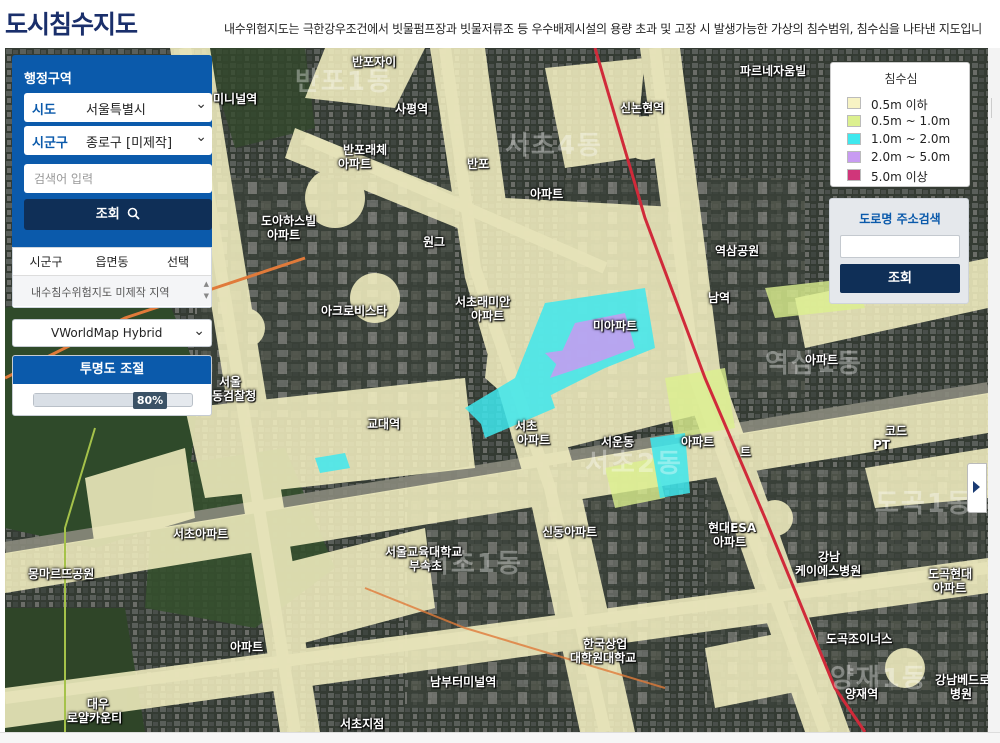 The height and width of the screenshot is (743, 1000). I want to click on basemap-select: VWorldMap Hybrid ⌄, so click(112, 333).